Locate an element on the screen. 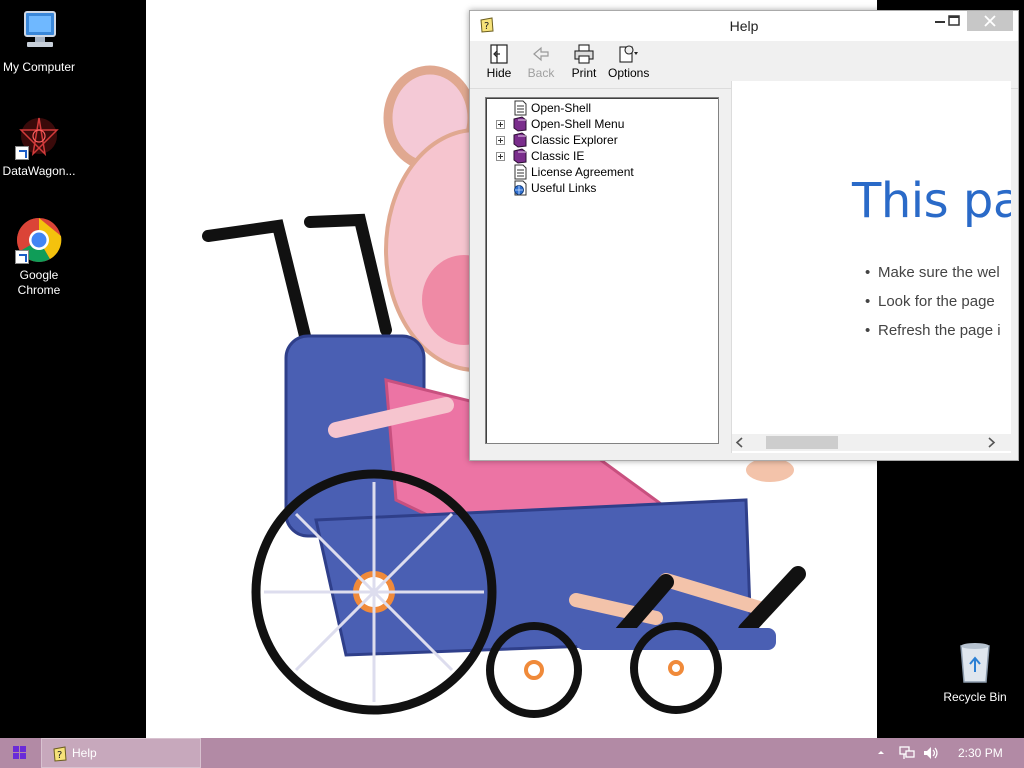 This screenshot has width=1024, height=768. hide-button: Hide is located at coordinates (499, 66).